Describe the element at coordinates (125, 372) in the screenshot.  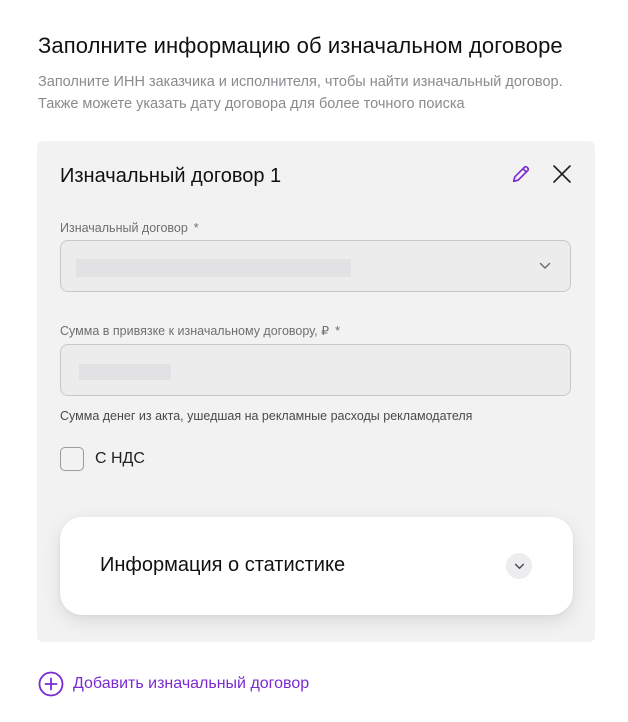
I see `redacted-amount-value` at that location.